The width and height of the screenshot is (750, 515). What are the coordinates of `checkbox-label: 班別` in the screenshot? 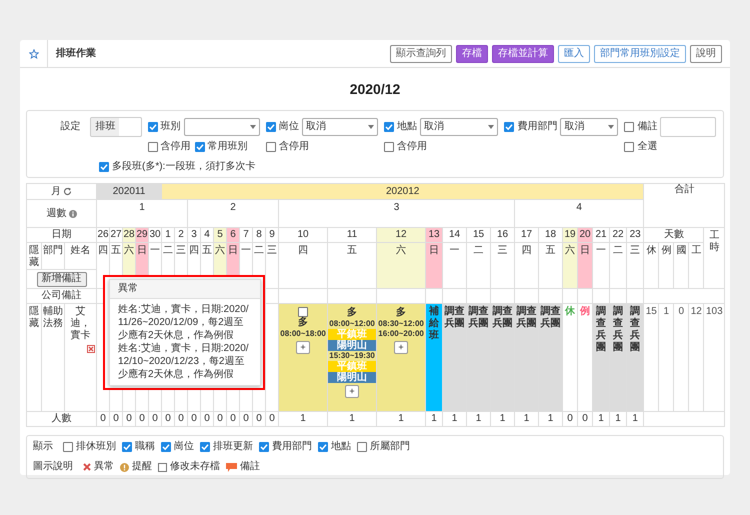 It's located at (170, 127).